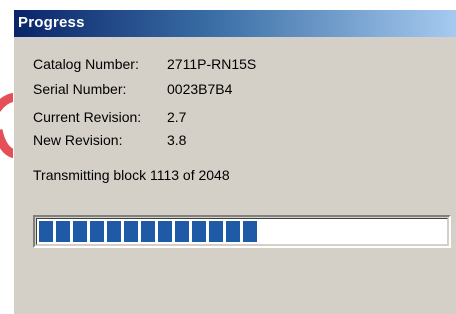 Image resolution: width=456 pixels, height=314 pixels. I want to click on catalog-number-label: Catalog Number:, so click(86, 64).